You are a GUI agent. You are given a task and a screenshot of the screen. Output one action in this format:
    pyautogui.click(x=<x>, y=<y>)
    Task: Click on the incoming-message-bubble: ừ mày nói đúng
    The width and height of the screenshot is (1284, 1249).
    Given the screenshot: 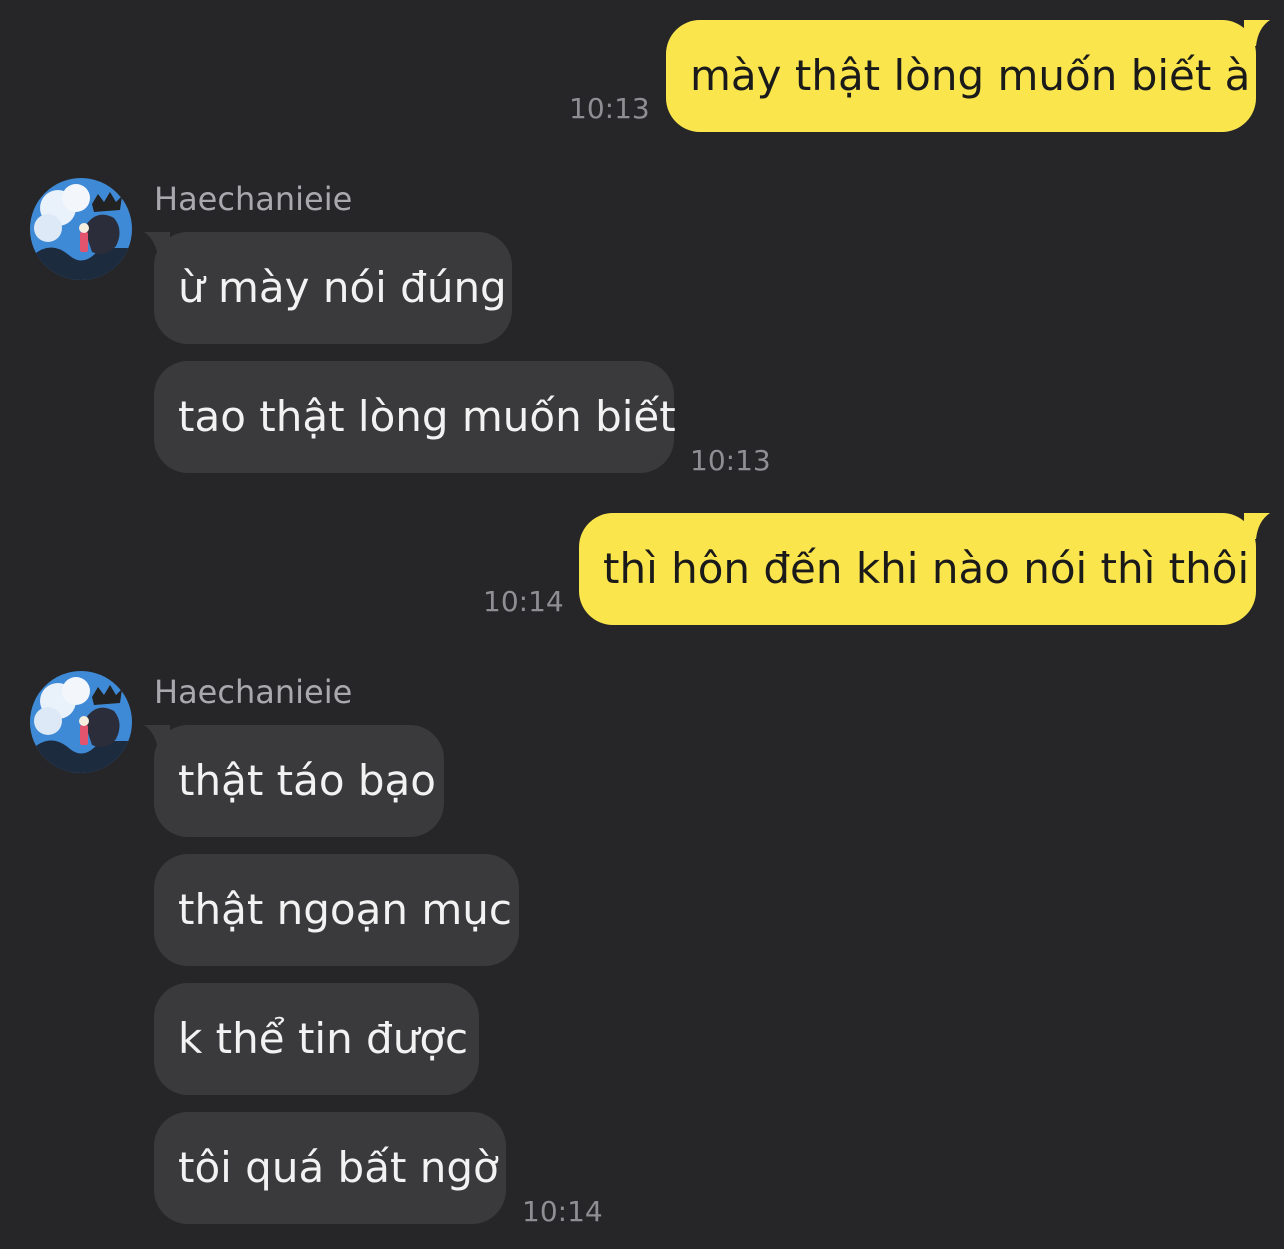 What is the action you would take?
    pyautogui.click(x=333, y=288)
    